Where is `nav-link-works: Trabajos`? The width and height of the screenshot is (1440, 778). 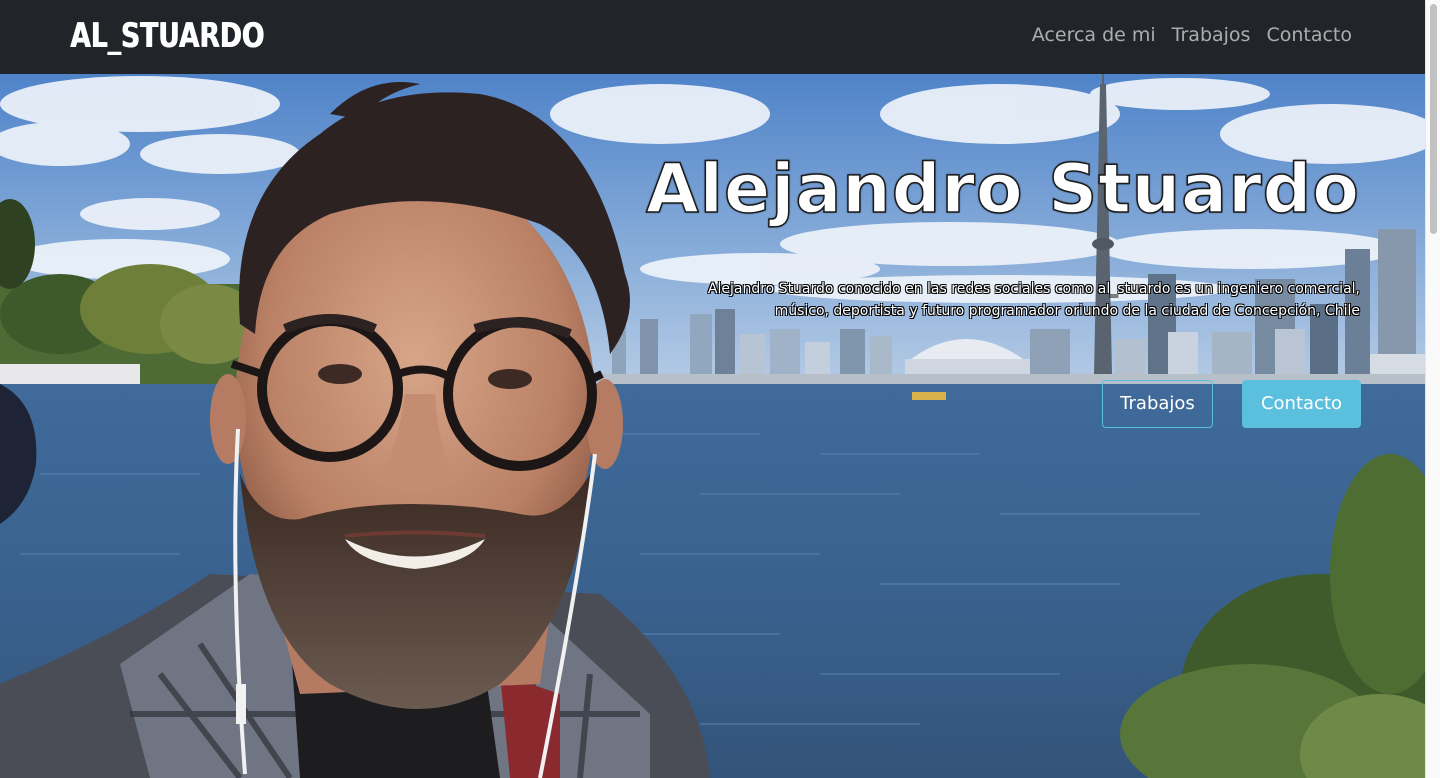
nav-link-works: Trabajos is located at coordinates (1211, 35).